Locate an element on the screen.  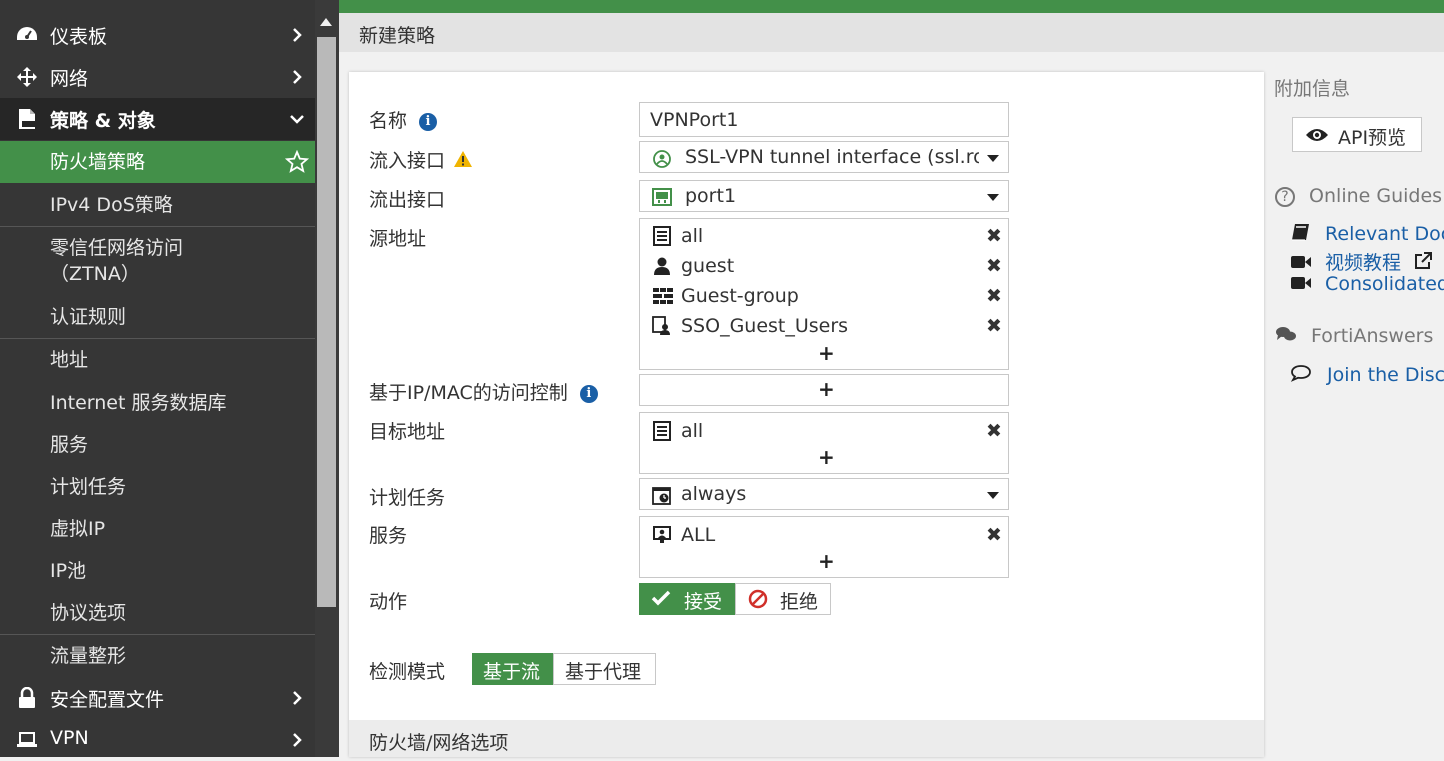
proxy-based-button: 基于代理 is located at coordinates (604, 669).